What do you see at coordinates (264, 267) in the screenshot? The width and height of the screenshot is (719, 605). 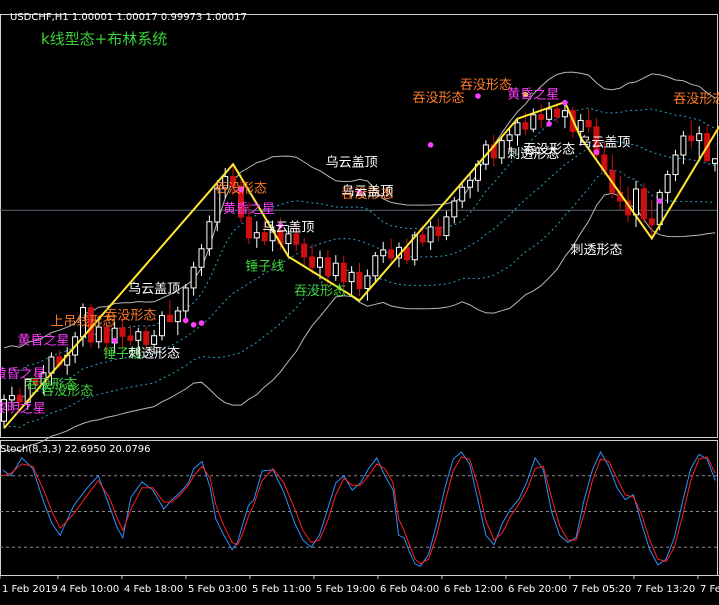 I see `pattern-label: 锤子线` at bounding box center [264, 267].